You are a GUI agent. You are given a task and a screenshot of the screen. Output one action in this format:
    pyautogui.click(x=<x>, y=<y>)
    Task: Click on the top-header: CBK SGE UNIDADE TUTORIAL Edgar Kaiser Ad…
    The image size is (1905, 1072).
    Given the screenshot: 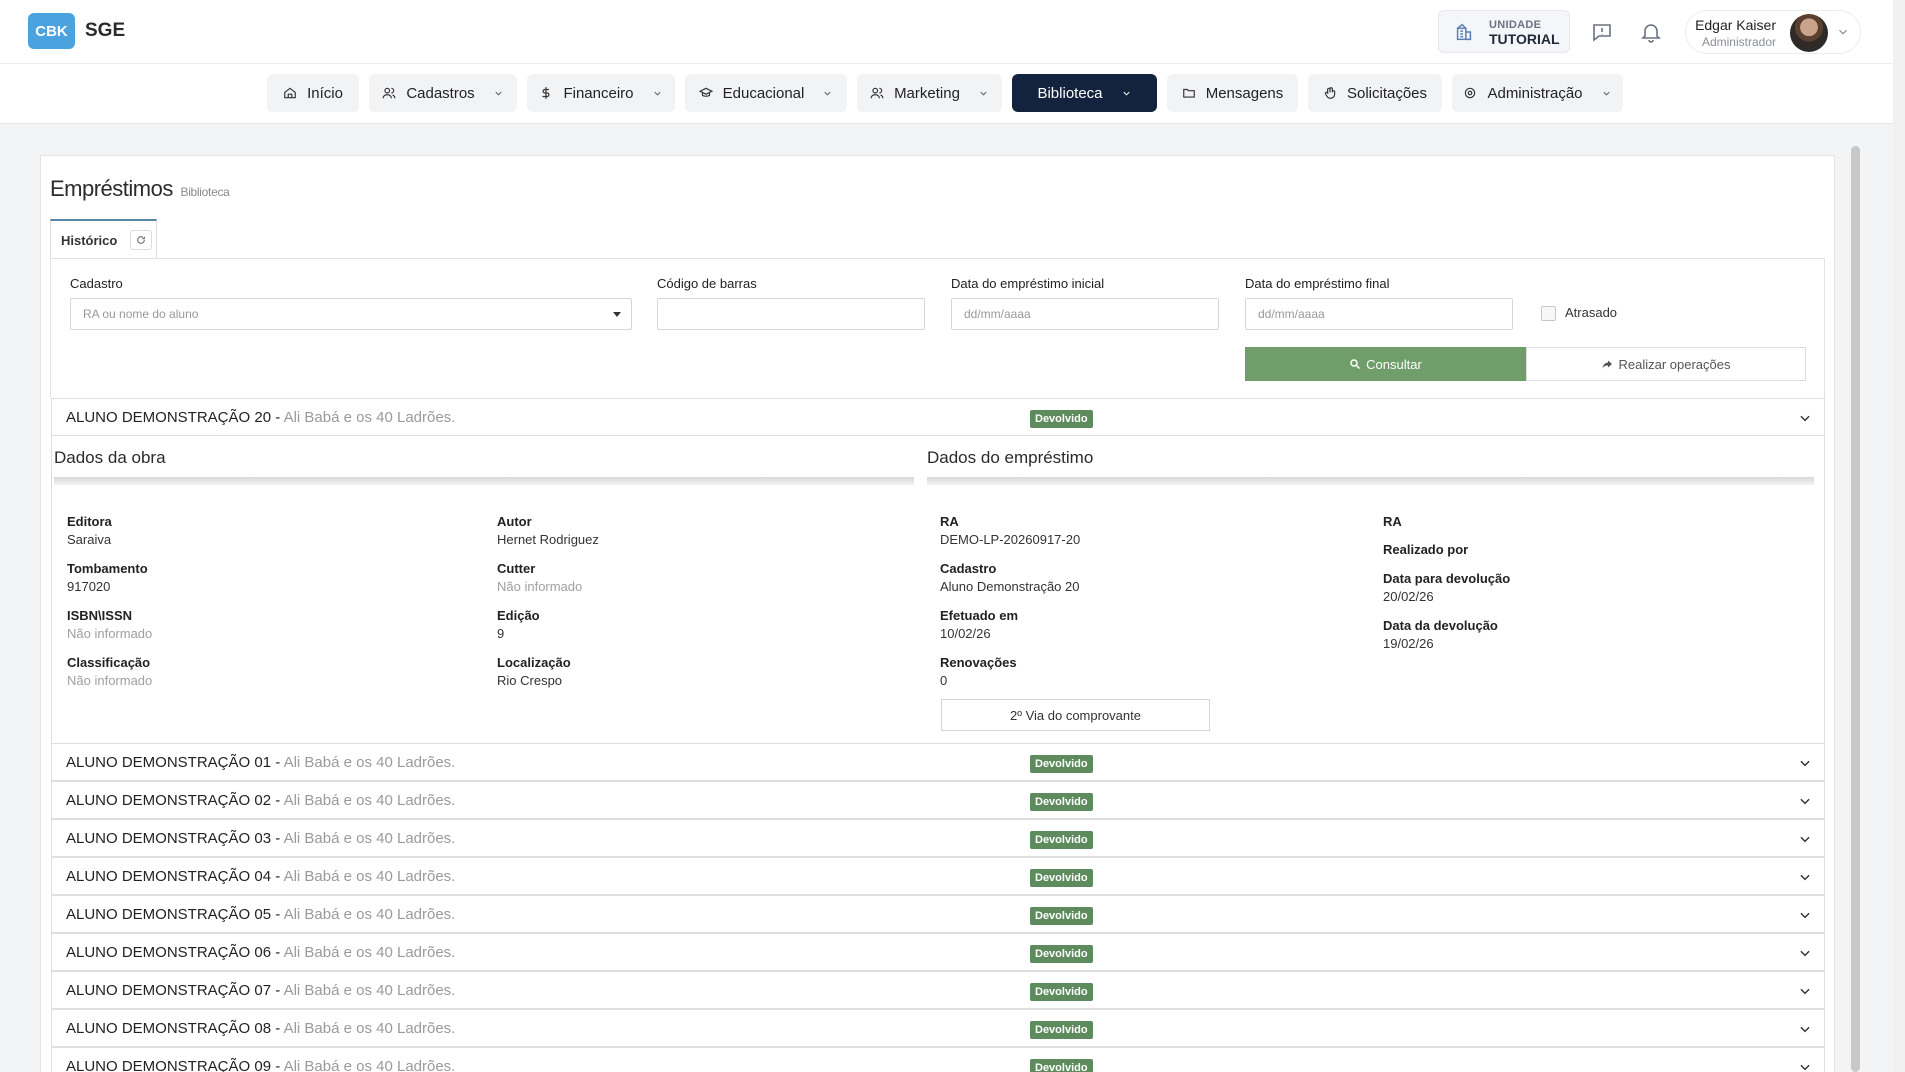 What is the action you would take?
    pyautogui.click(x=946, y=32)
    